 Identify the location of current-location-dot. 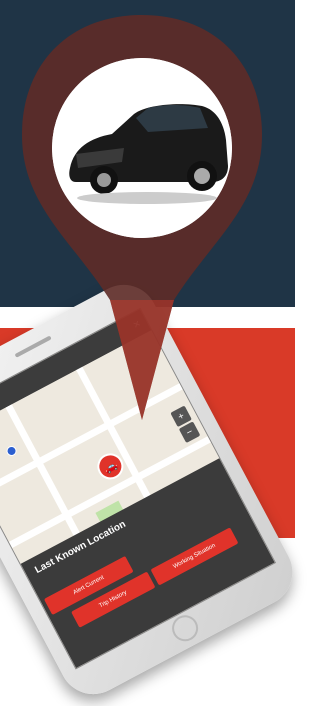
(11, 451).